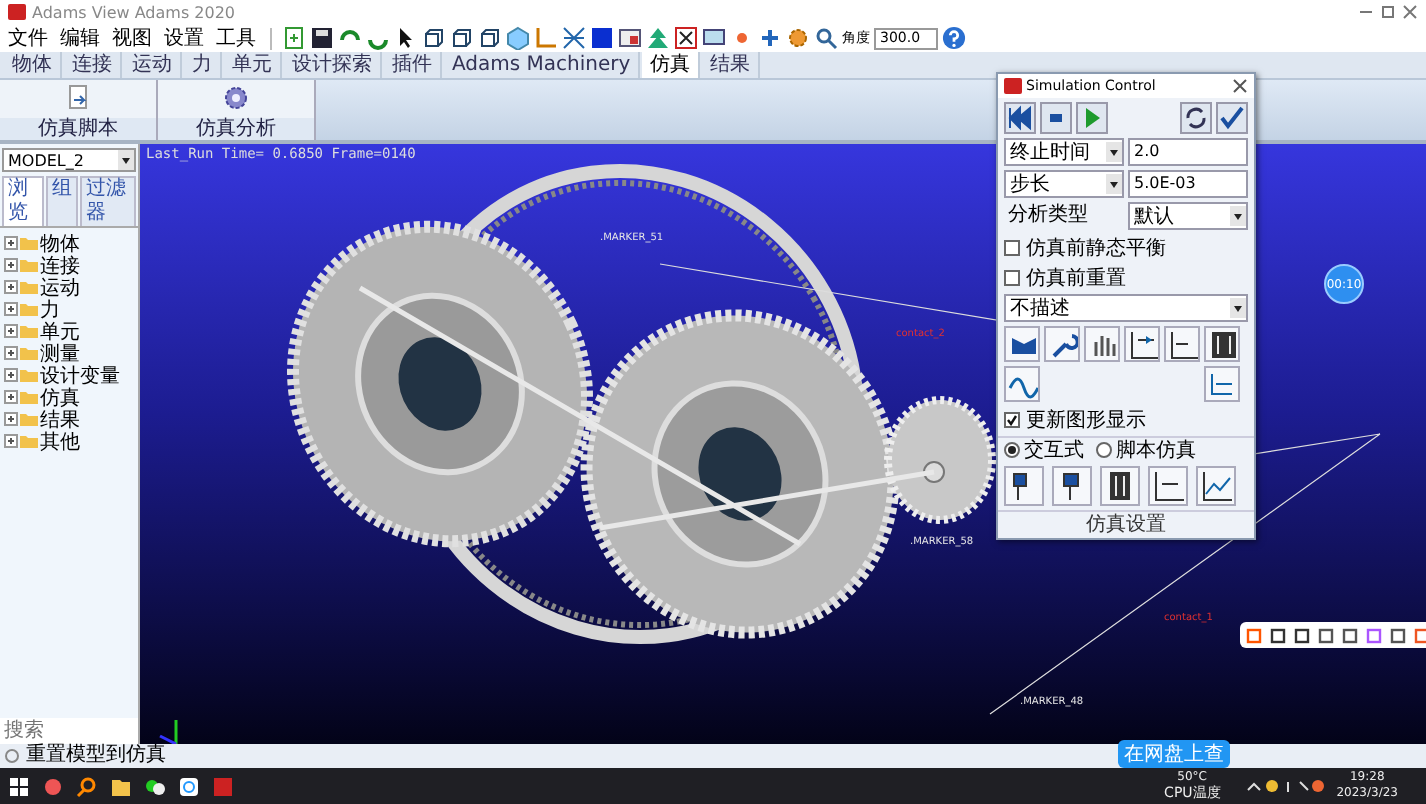 The image size is (1426, 804). I want to click on window-icon, so click(630, 38).